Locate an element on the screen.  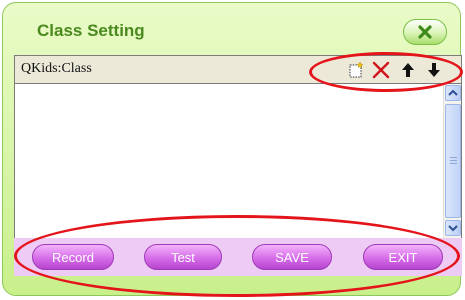
chevron-down-icon is located at coordinates (453, 228).